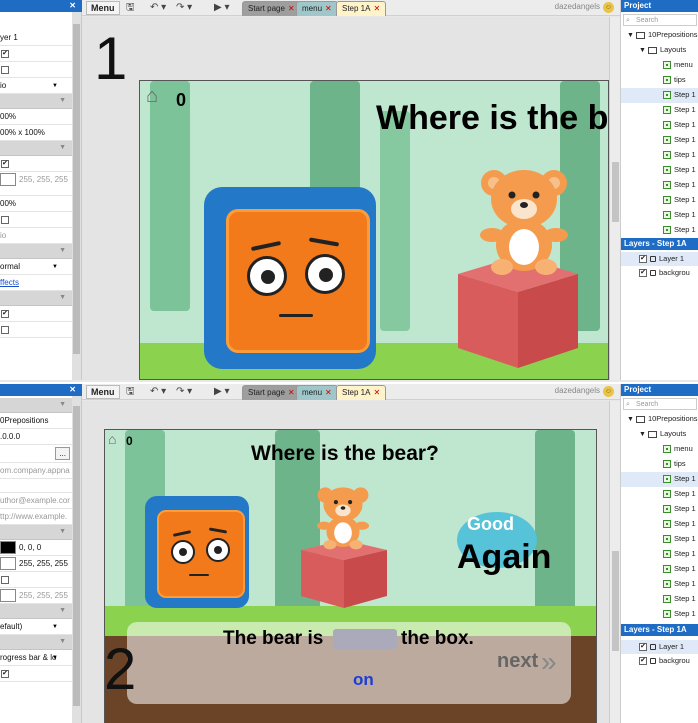 Image resolution: width=698 pixels, height=723 pixels. Describe the element at coordinates (365, 639) in the screenshot. I see `answer-blank` at that location.